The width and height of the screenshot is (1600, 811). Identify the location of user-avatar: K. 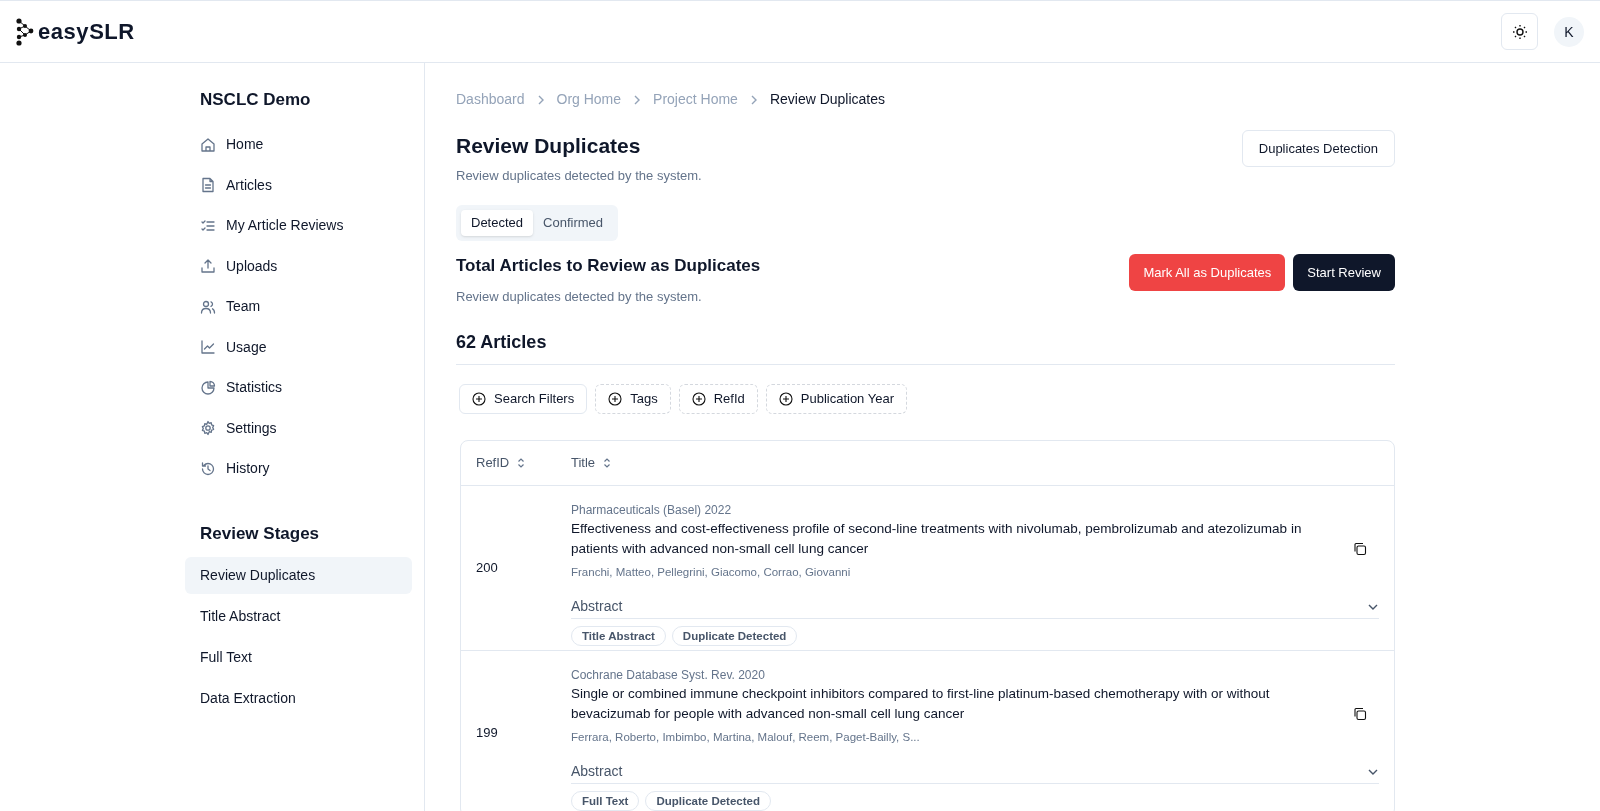
(1569, 31).